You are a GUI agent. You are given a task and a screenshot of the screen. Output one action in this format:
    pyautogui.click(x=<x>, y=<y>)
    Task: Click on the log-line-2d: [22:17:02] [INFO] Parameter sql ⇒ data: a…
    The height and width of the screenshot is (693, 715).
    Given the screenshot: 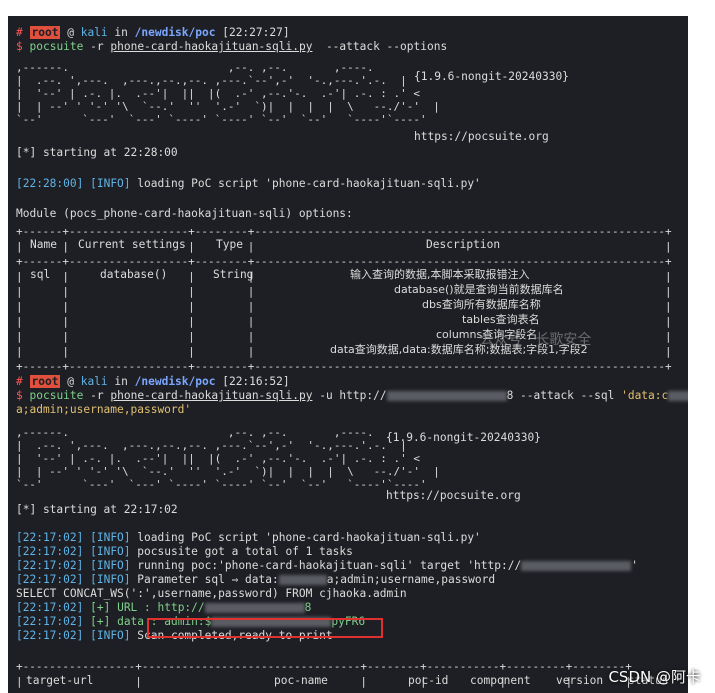 What is the action you would take?
    pyautogui.click(x=256, y=579)
    